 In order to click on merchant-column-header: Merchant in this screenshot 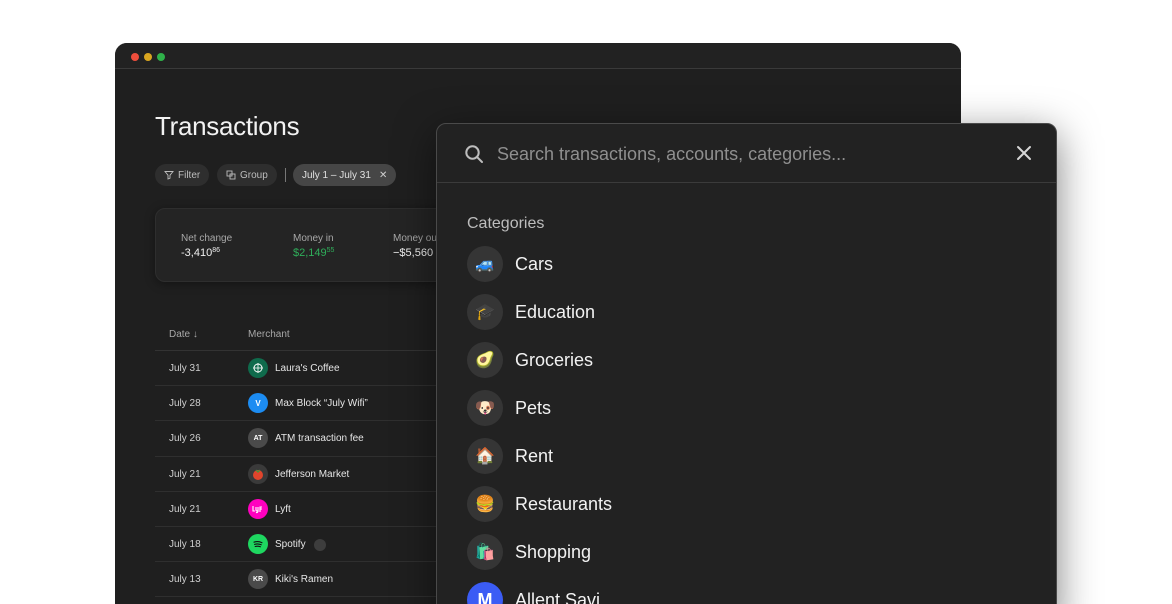, I will do `click(269, 334)`.